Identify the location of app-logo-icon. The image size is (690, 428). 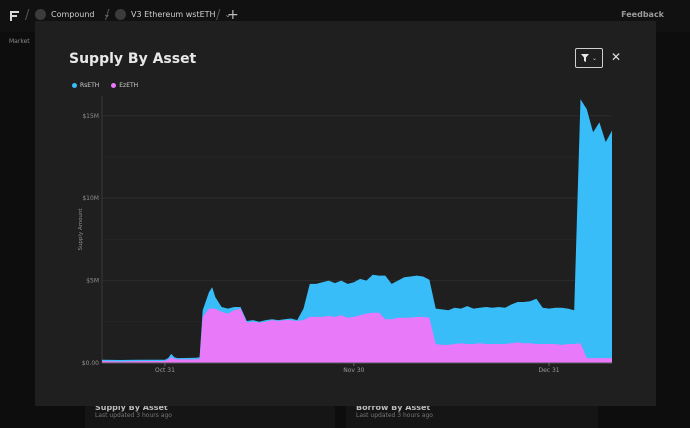
(14, 16).